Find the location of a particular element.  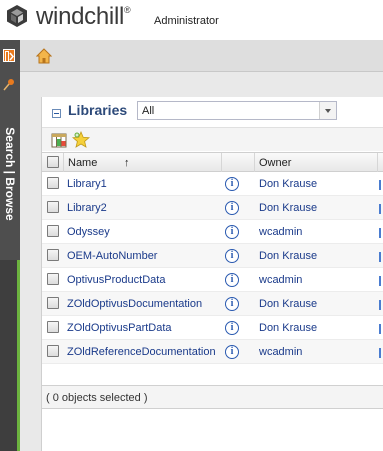

select-all-checkbox is located at coordinates (53, 162).